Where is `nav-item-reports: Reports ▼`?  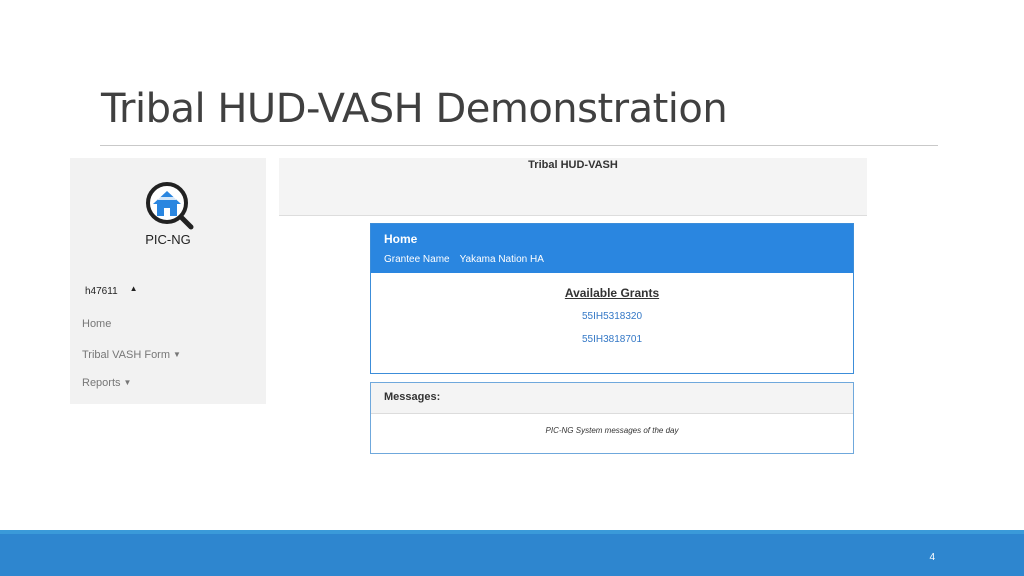 nav-item-reports: Reports ▼ is located at coordinates (106, 383).